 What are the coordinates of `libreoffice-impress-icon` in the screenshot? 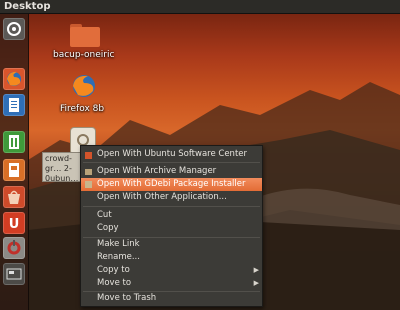 It's located at (14, 170).